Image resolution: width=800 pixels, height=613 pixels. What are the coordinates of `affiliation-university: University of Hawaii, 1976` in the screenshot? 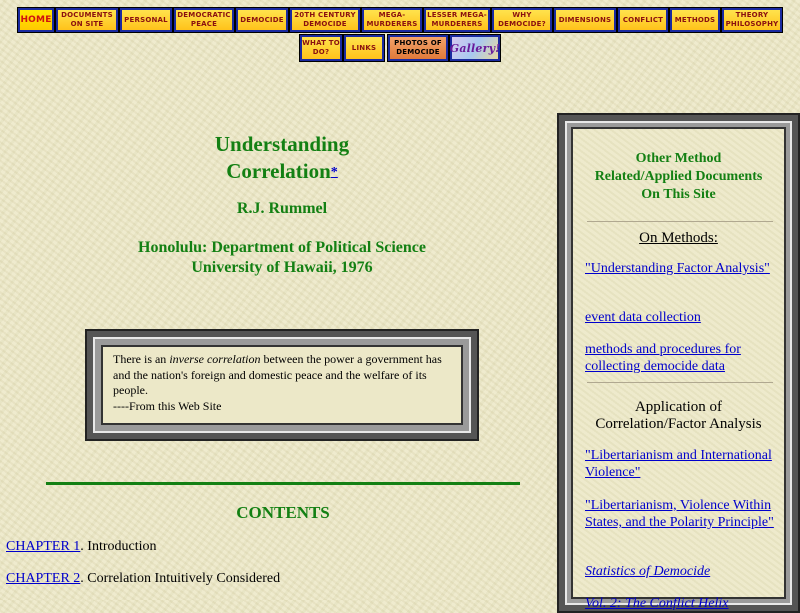 It's located at (282, 267).